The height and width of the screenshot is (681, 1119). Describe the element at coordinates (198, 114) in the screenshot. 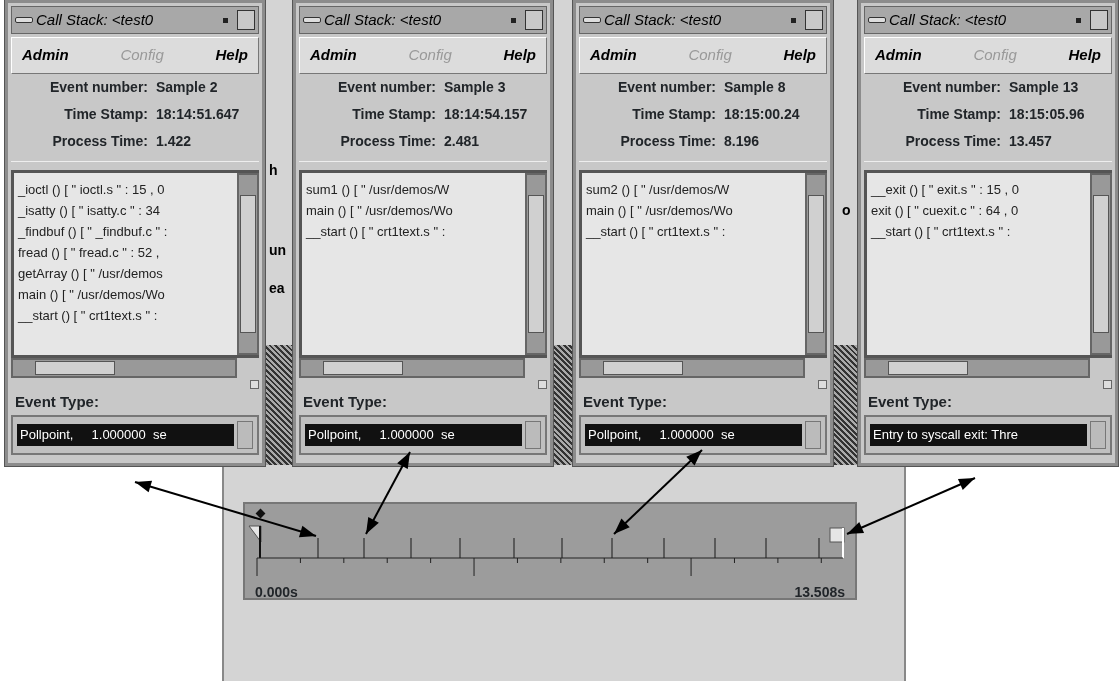

I see `field-value: 18:14:51.647` at that location.